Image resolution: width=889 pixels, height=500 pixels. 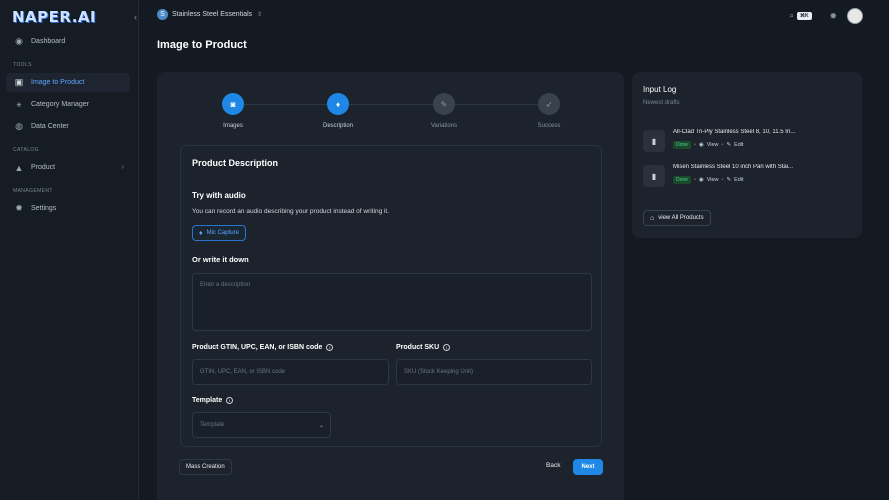 I want to click on workspace-avatar: S, so click(x=162, y=14).